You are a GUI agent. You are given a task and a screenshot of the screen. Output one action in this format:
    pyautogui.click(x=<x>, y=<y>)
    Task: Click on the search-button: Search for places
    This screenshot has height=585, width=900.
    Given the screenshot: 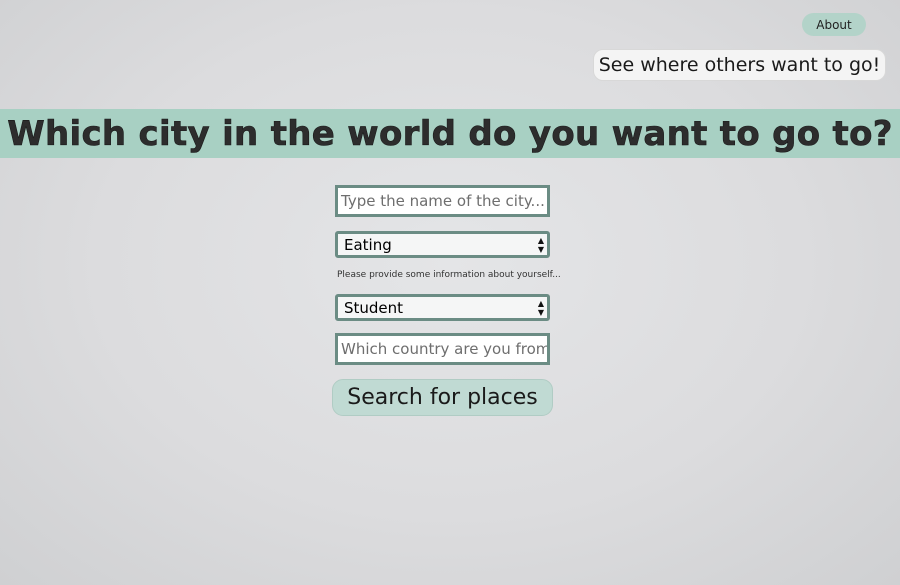 What is the action you would take?
    pyautogui.click(x=442, y=397)
    